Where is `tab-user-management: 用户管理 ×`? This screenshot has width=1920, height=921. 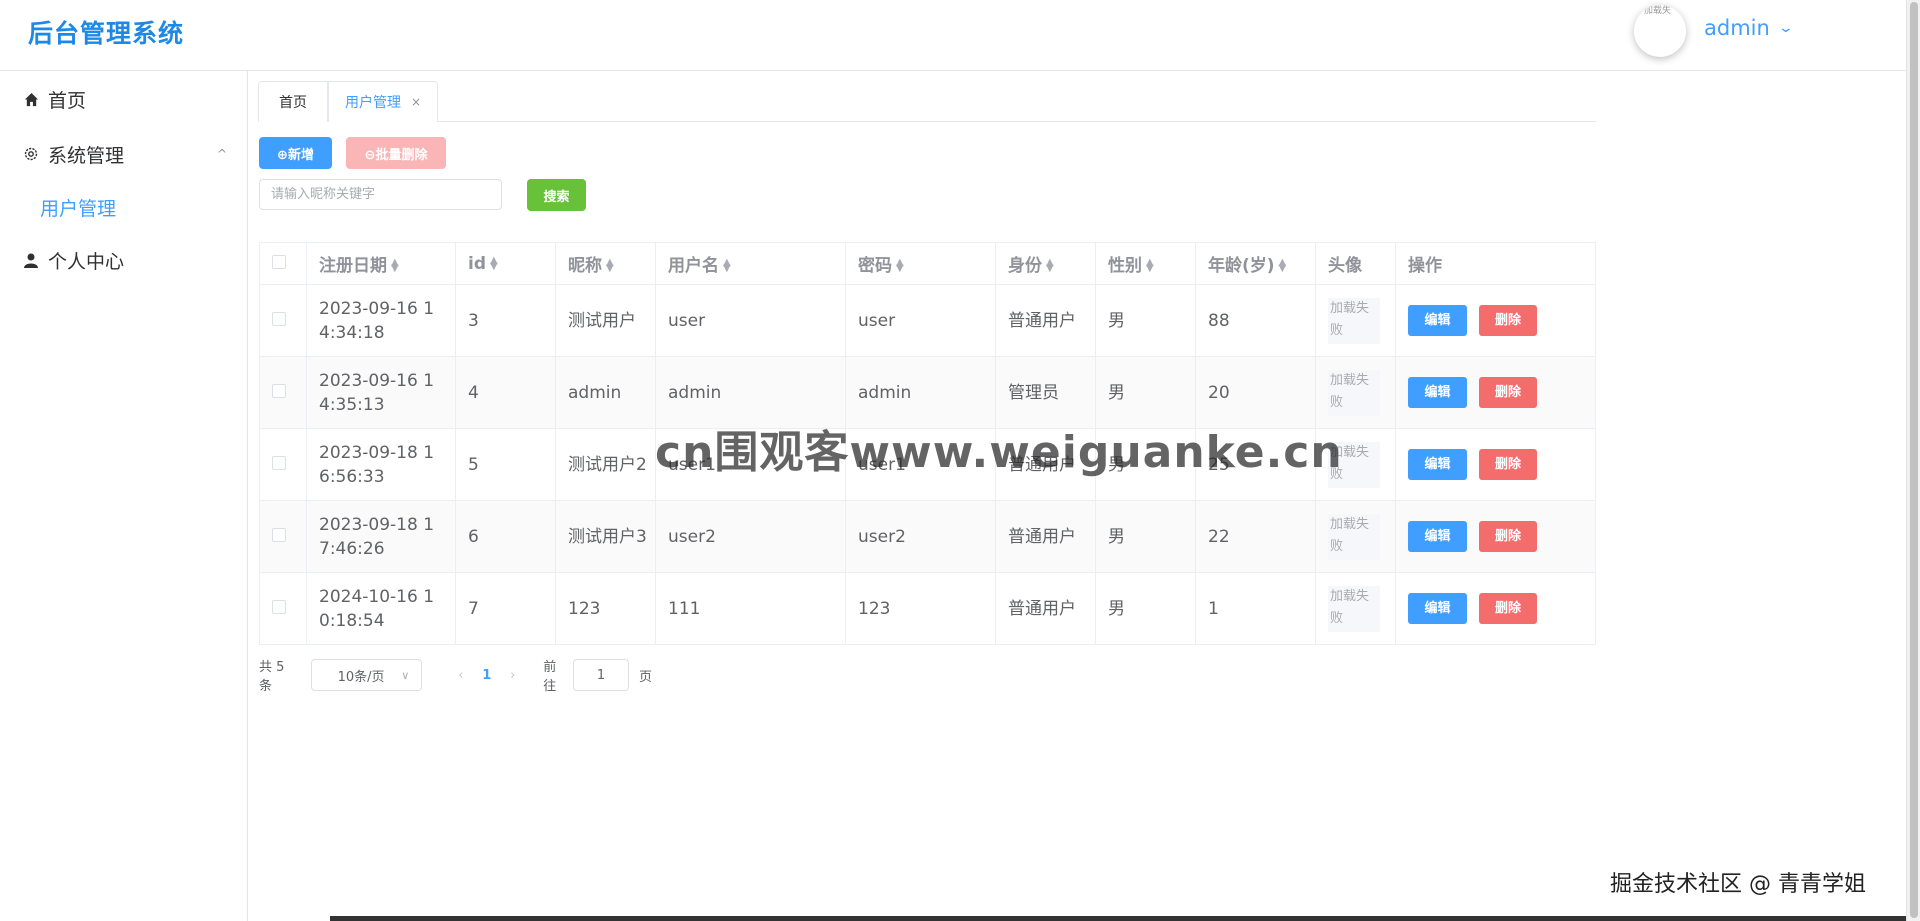 tab-user-management: 用户管理 × is located at coordinates (383, 101).